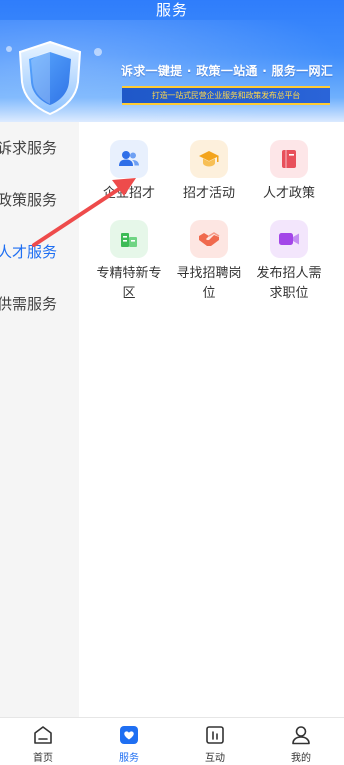 The height and width of the screenshot is (765, 344). I want to click on tab-label: 首页, so click(43, 758).